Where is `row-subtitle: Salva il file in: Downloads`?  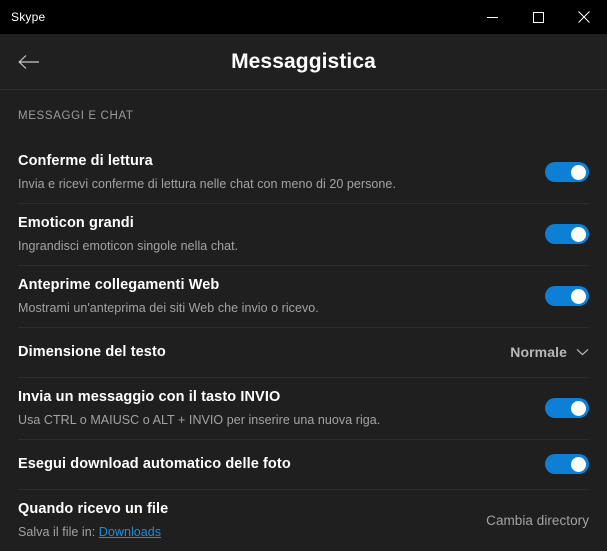 row-subtitle: Salva il file in: Downloads is located at coordinates (244, 532).